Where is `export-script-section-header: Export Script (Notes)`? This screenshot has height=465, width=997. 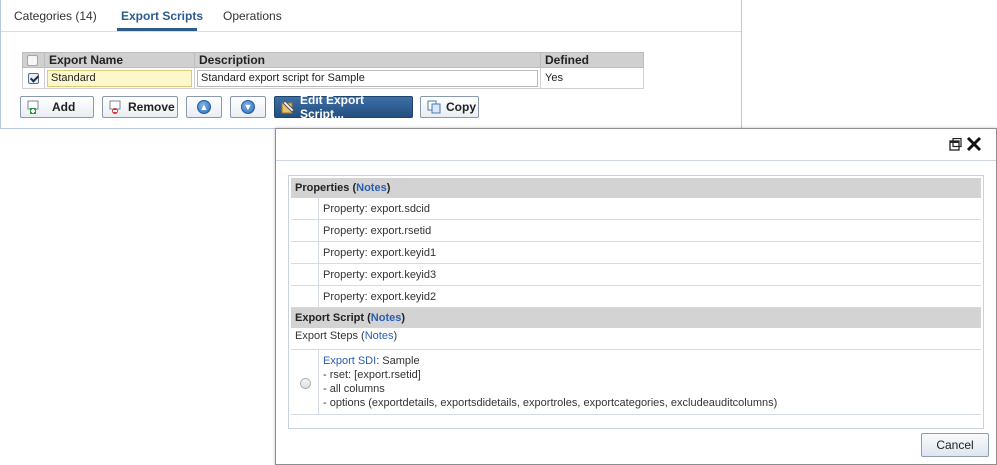
export-script-section-header: Export Script (Notes) is located at coordinates (636, 318).